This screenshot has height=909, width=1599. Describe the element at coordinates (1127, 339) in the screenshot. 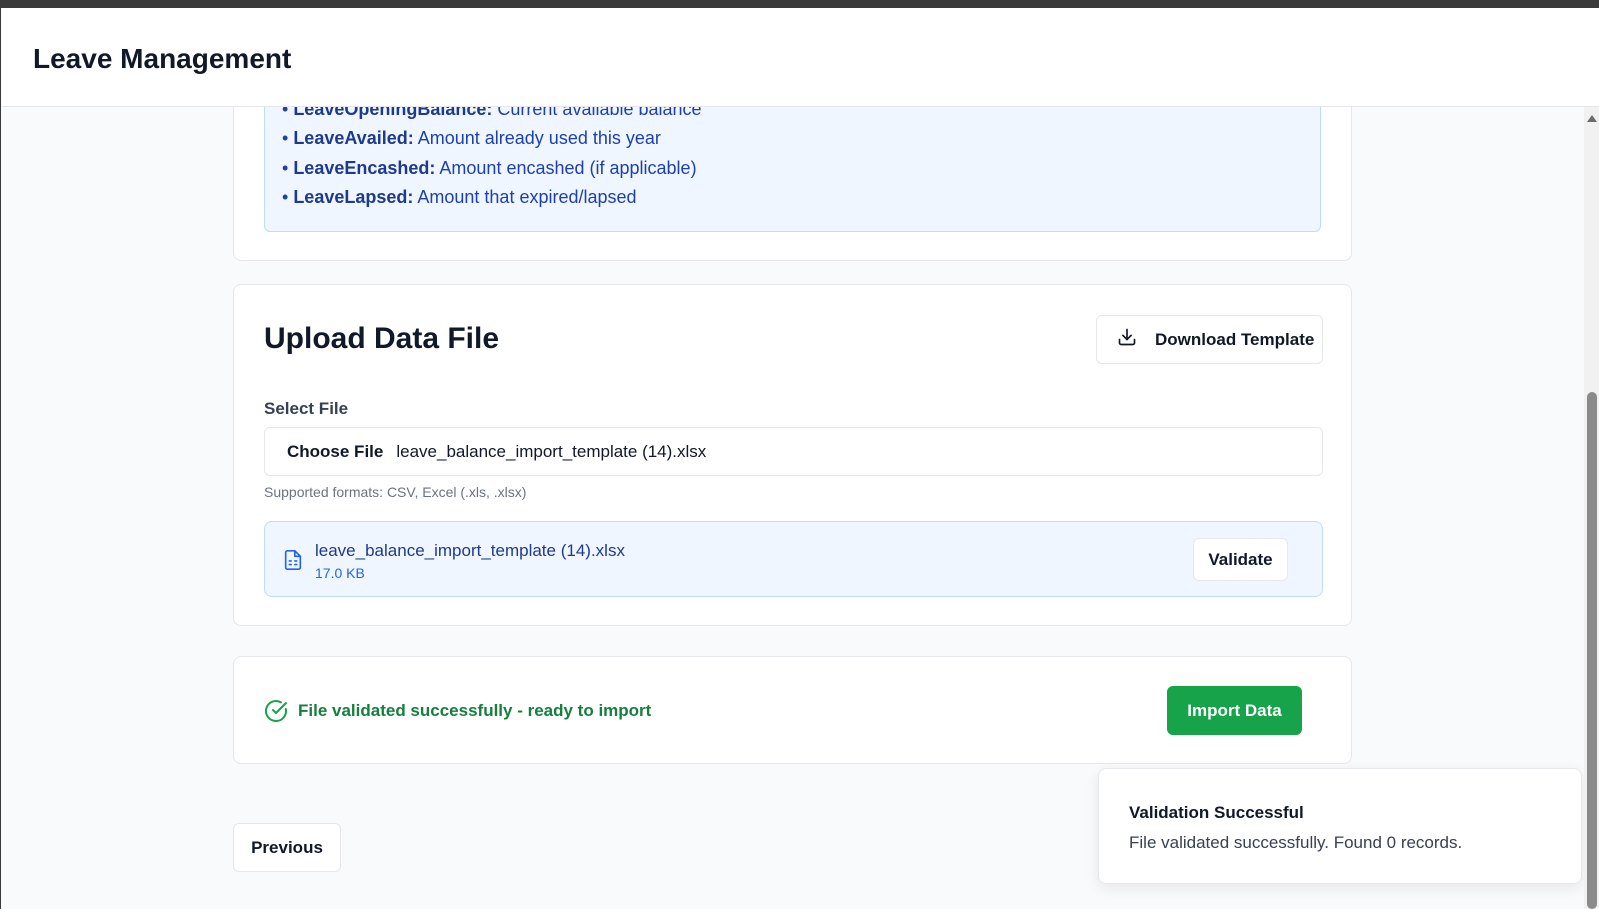

I see `download-icon` at that location.